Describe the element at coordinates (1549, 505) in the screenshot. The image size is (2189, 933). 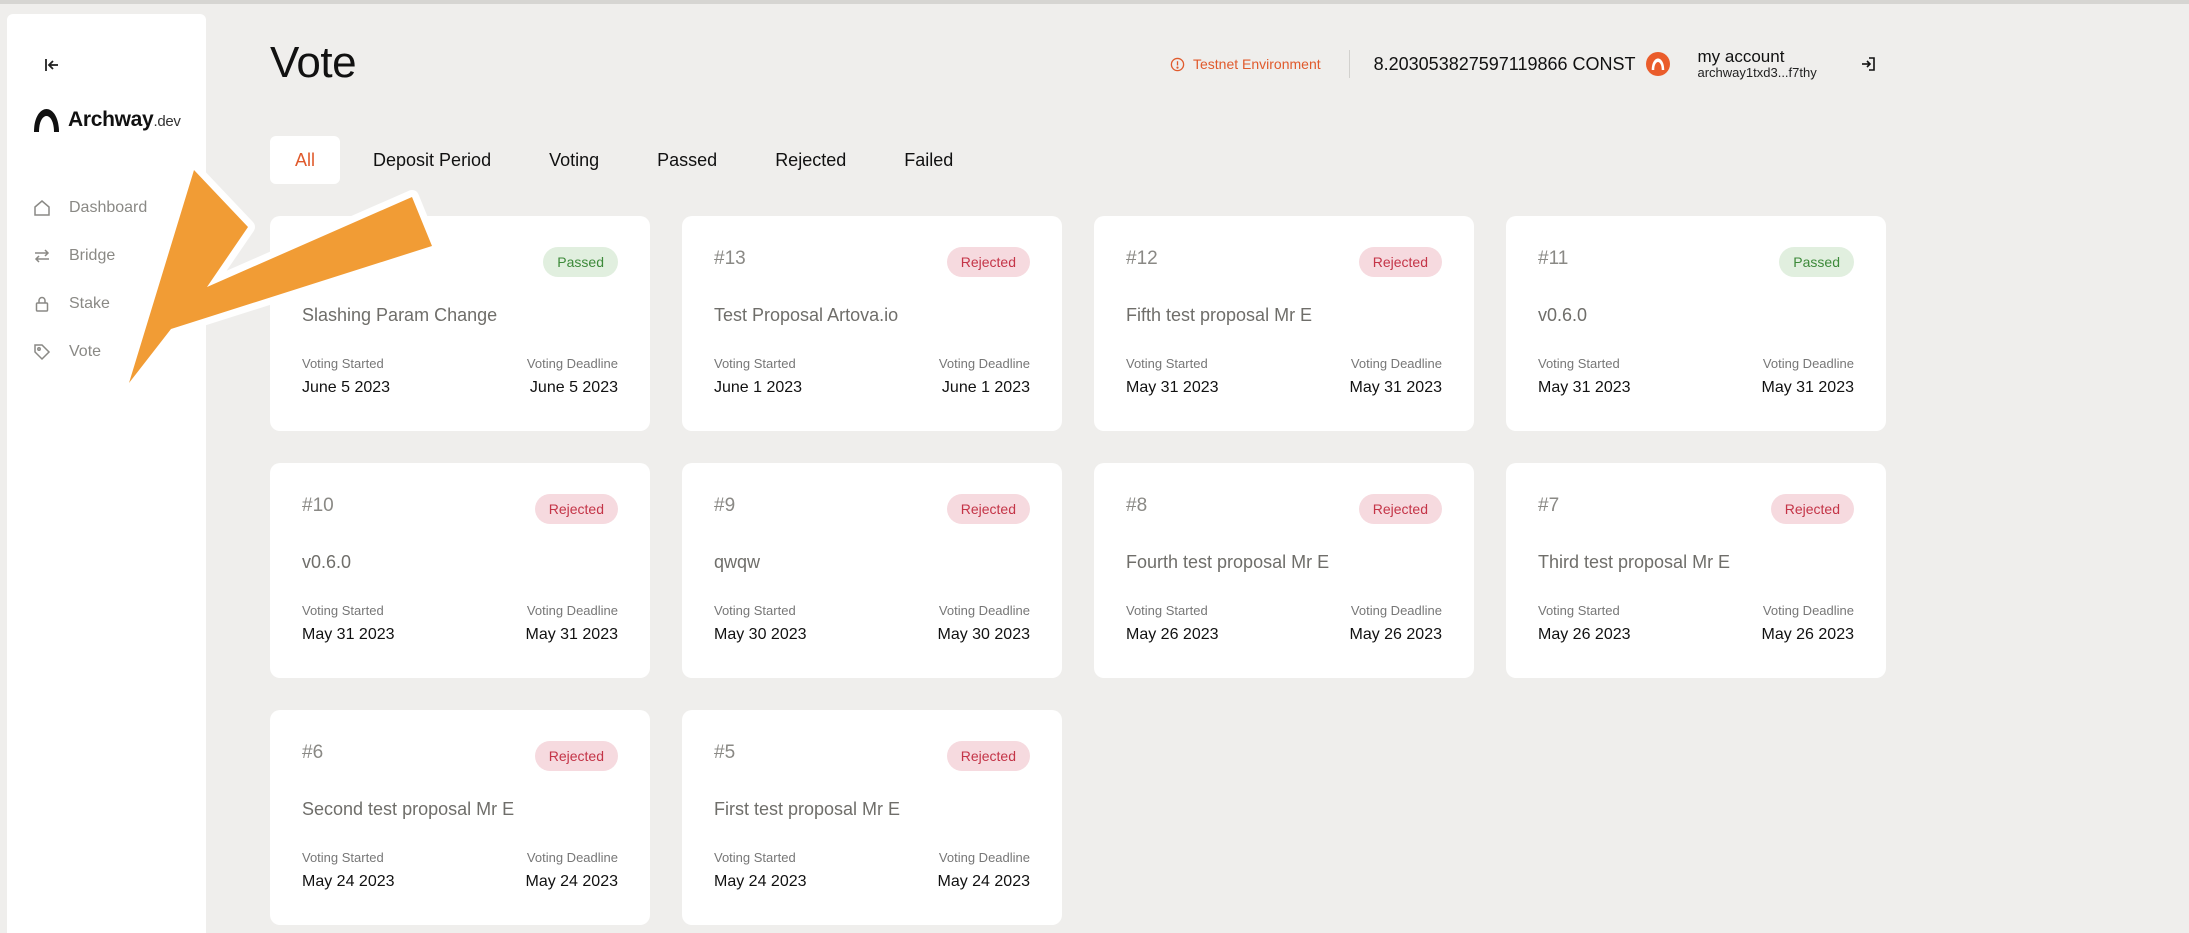
I see `proposal-id: #7` at that location.